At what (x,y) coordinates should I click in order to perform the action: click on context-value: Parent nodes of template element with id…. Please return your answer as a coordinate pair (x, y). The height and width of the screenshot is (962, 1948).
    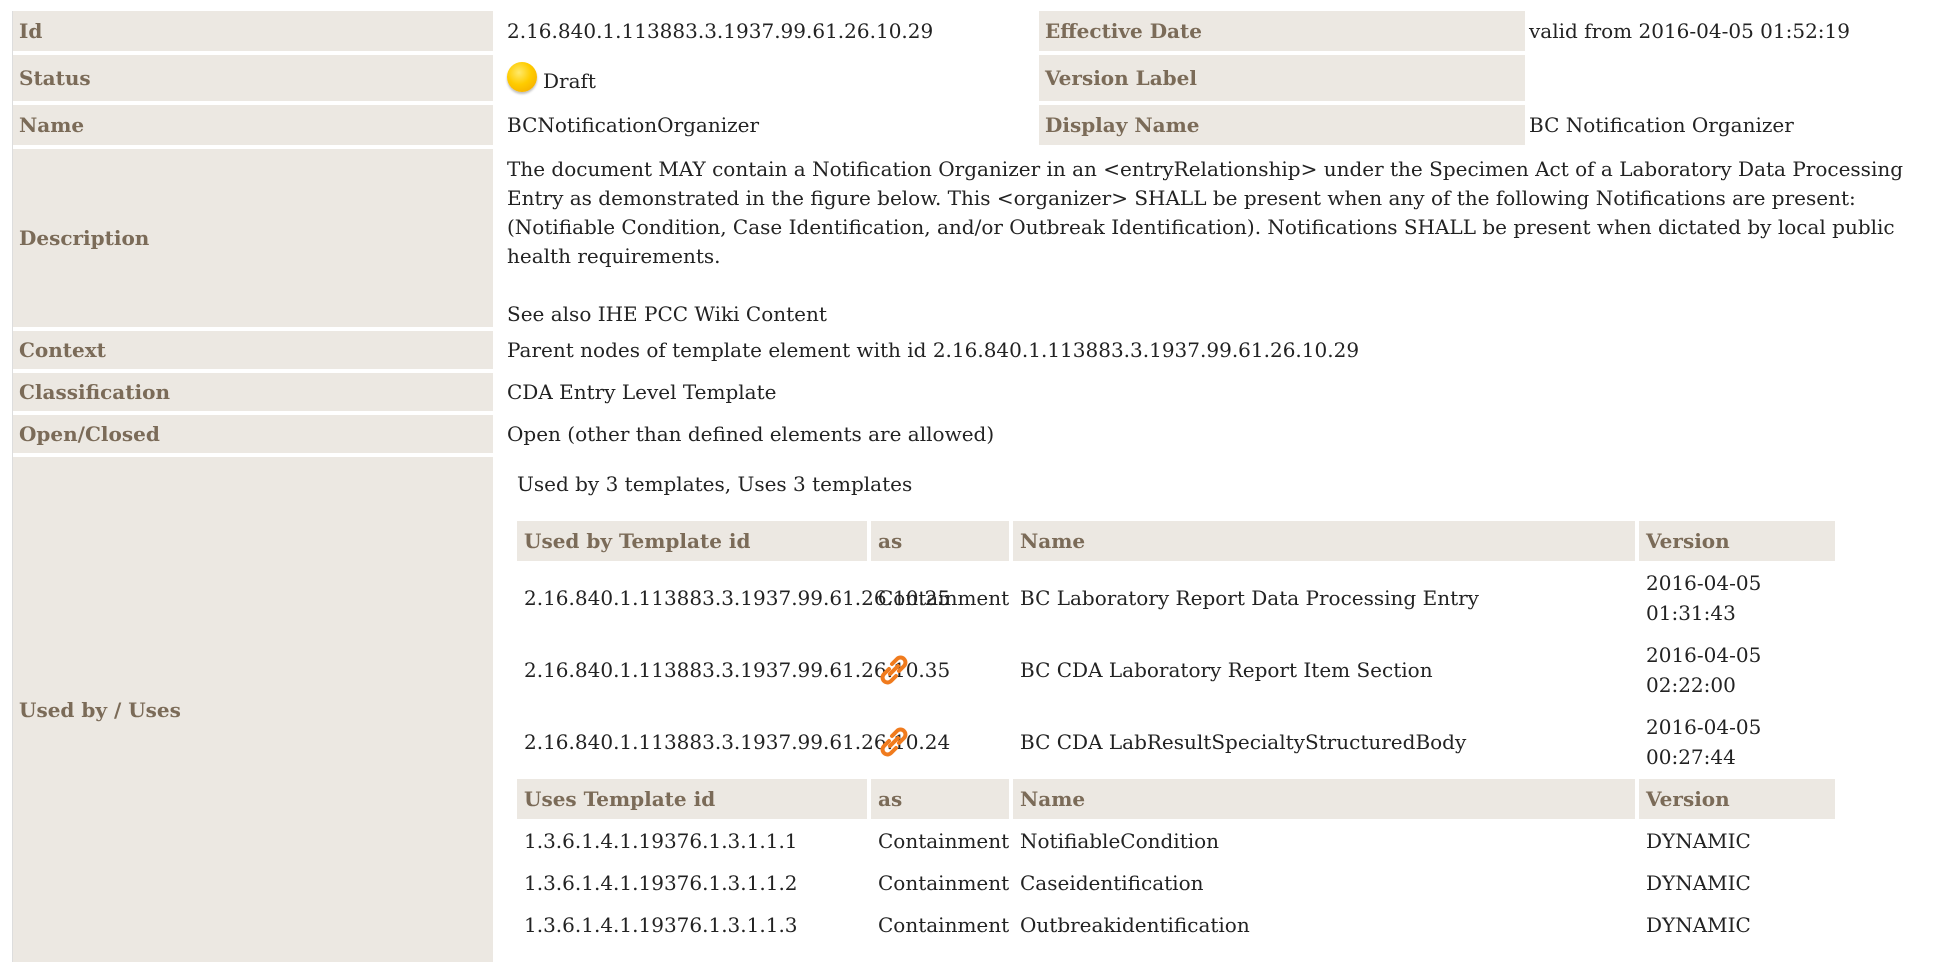
    Looking at the image, I should click on (933, 350).